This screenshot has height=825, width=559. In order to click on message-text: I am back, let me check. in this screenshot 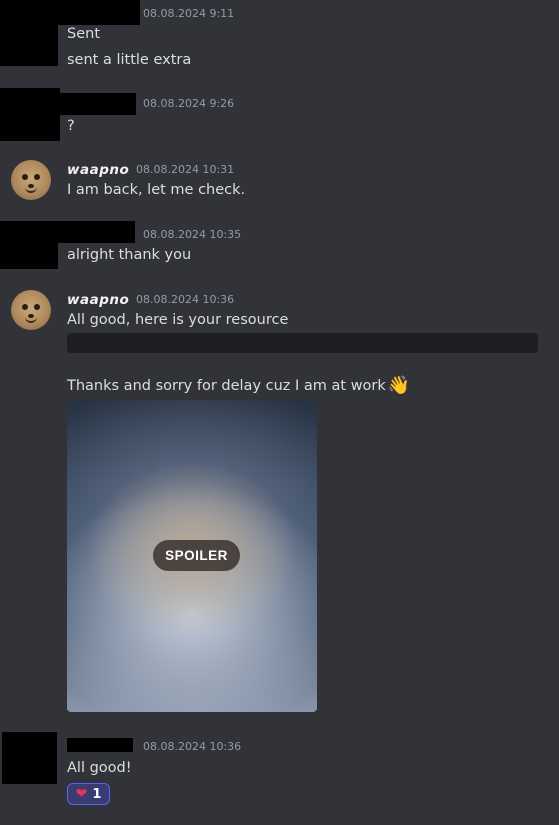, I will do `click(156, 190)`.